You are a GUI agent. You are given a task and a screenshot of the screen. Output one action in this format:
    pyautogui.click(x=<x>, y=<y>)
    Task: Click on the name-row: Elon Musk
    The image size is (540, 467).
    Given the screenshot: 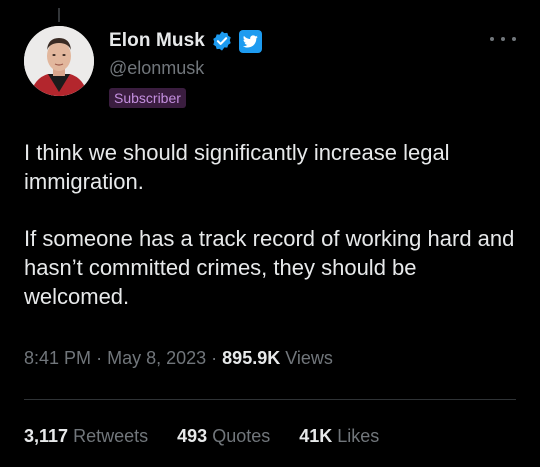 What is the action you would take?
    pyautogui.click(x=185, y=41)
    